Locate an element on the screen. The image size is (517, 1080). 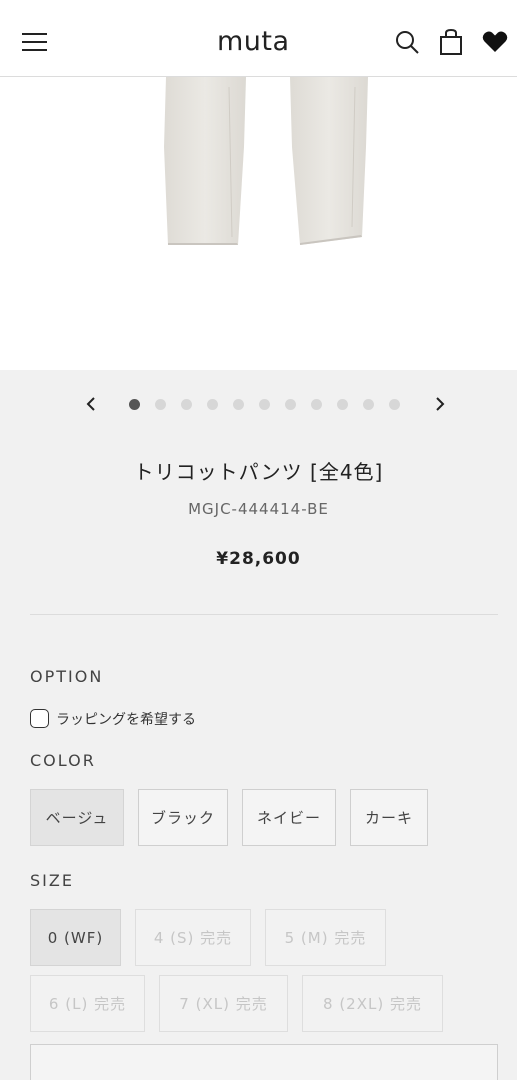
menu-icon is located at coordinates (35, 43).